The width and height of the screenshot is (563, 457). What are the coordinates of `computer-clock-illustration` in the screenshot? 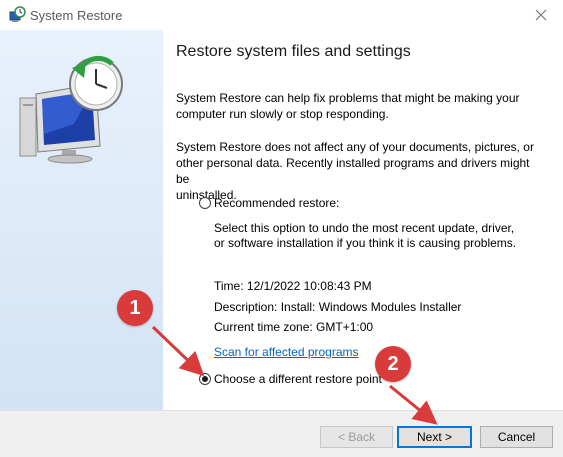 It's located at (71, 109).